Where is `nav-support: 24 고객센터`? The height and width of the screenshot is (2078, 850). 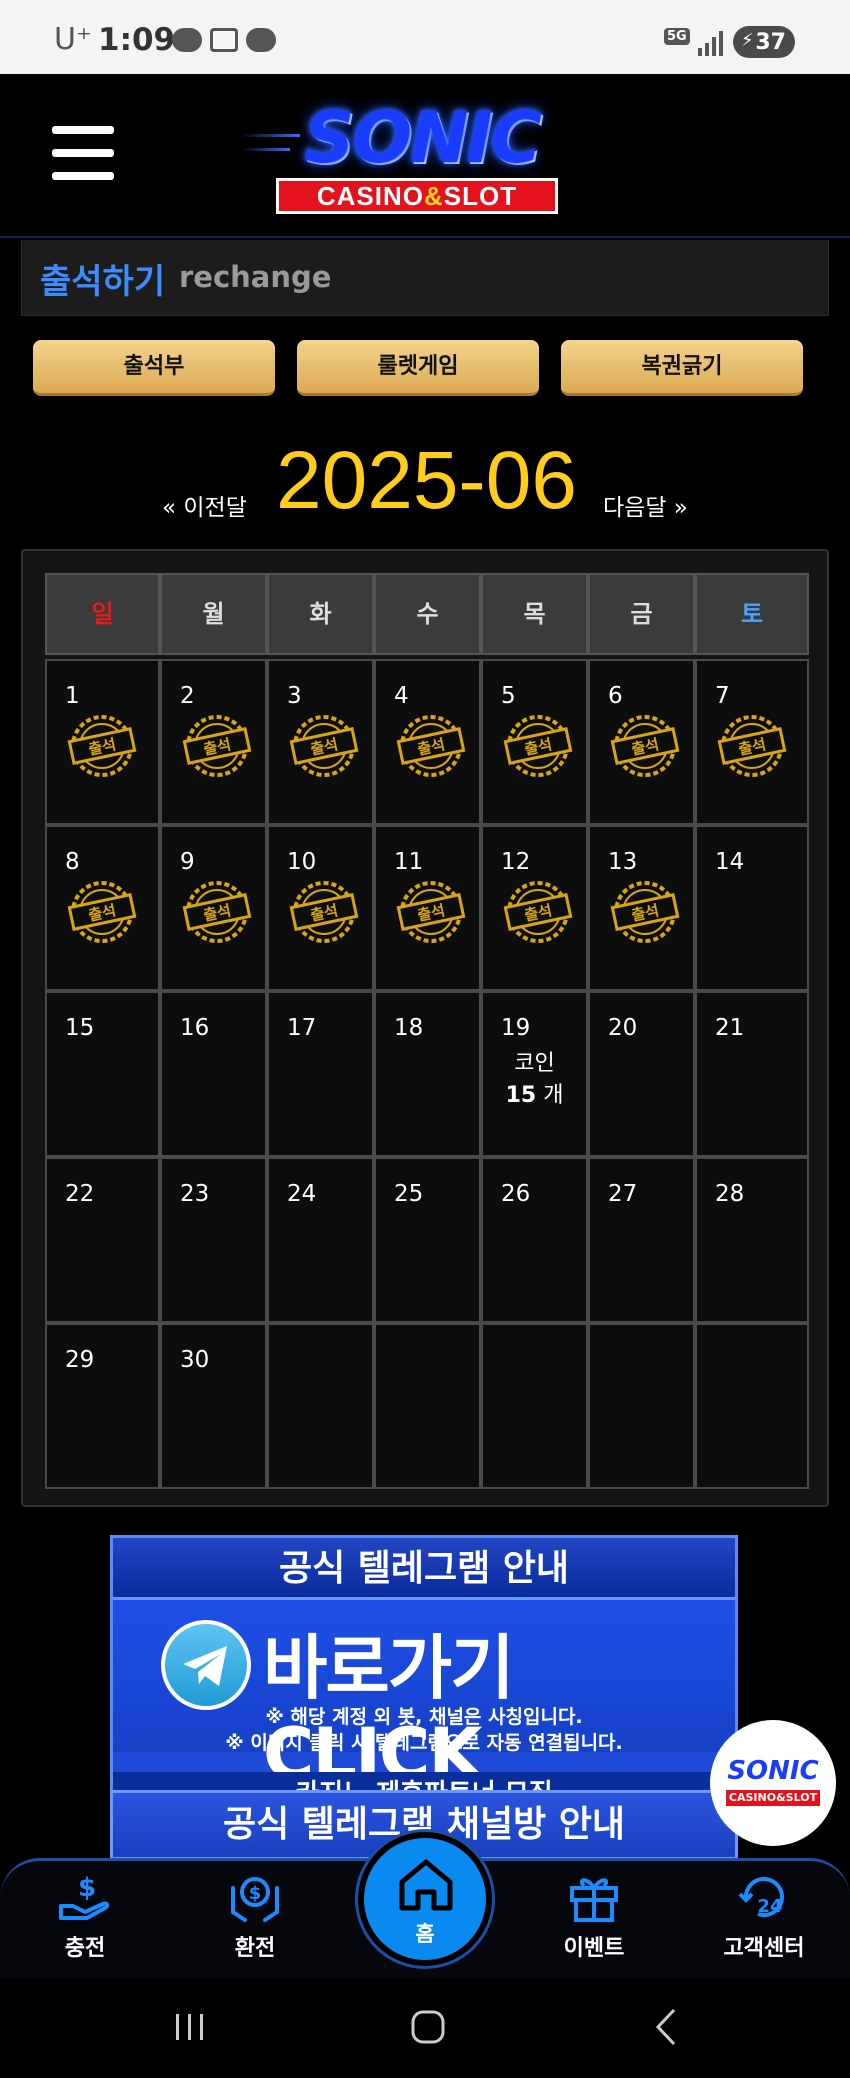
nav-support: 24 고객센터 is located at coordinates (764, 1918).